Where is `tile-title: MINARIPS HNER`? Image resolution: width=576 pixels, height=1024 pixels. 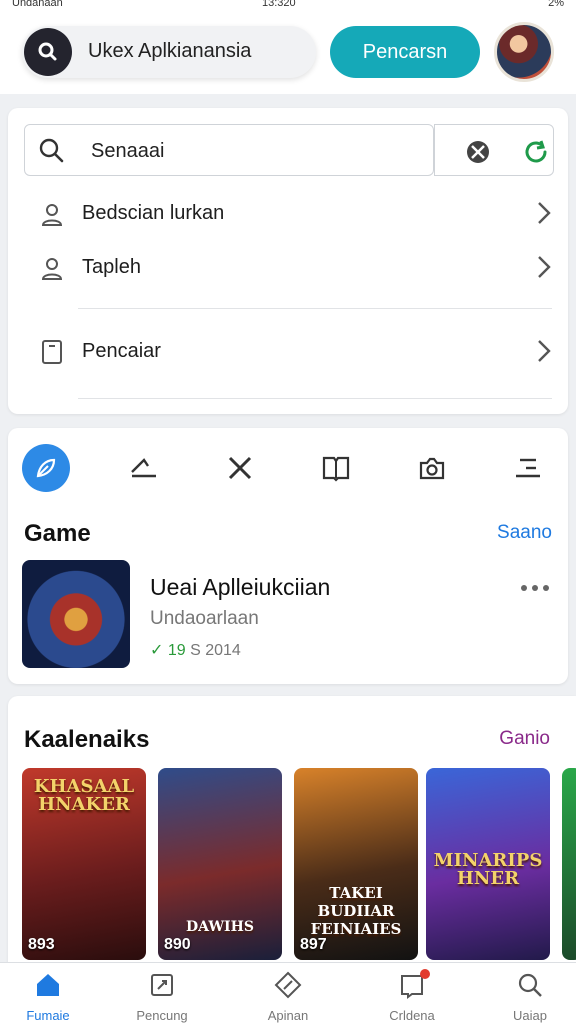
tile-title: MINARIPS HNER is located at coordinates (488, 869).